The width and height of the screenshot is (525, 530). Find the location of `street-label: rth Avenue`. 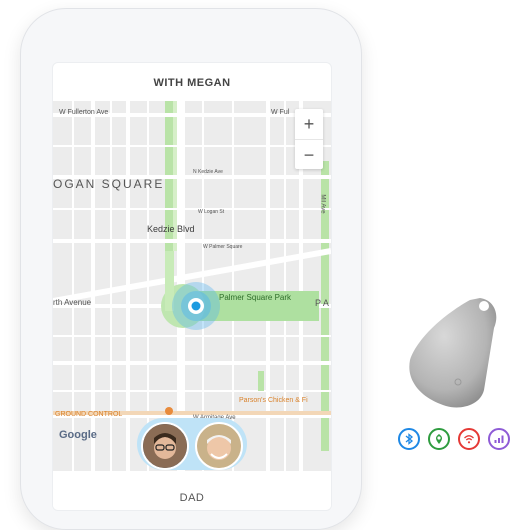

street-label: rth Avenue is located at coordinates (72, 302).